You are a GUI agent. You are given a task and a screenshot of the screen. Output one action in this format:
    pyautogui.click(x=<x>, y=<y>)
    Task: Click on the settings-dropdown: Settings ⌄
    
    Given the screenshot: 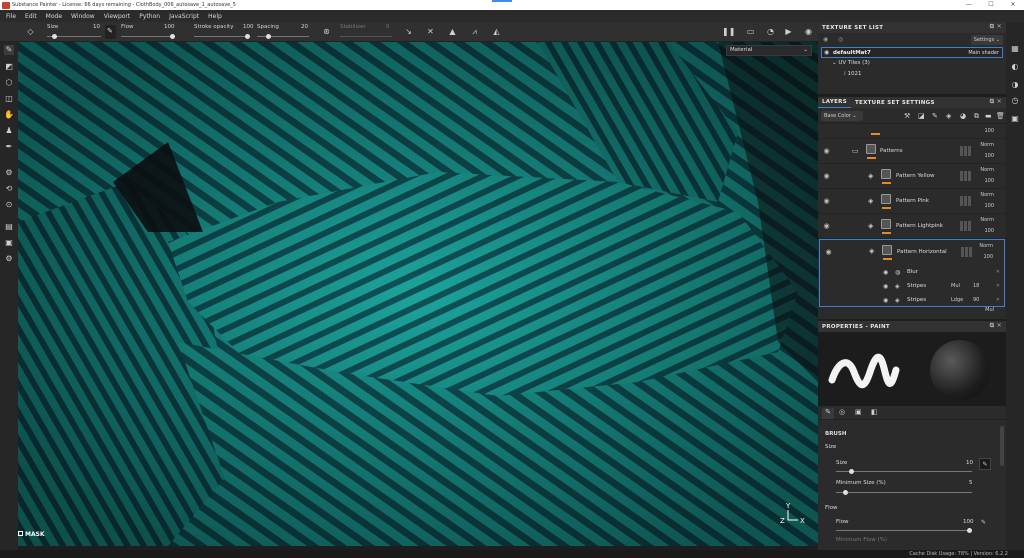 What is the action you would take?
    pyautogui.click(x=986, y=40)
    